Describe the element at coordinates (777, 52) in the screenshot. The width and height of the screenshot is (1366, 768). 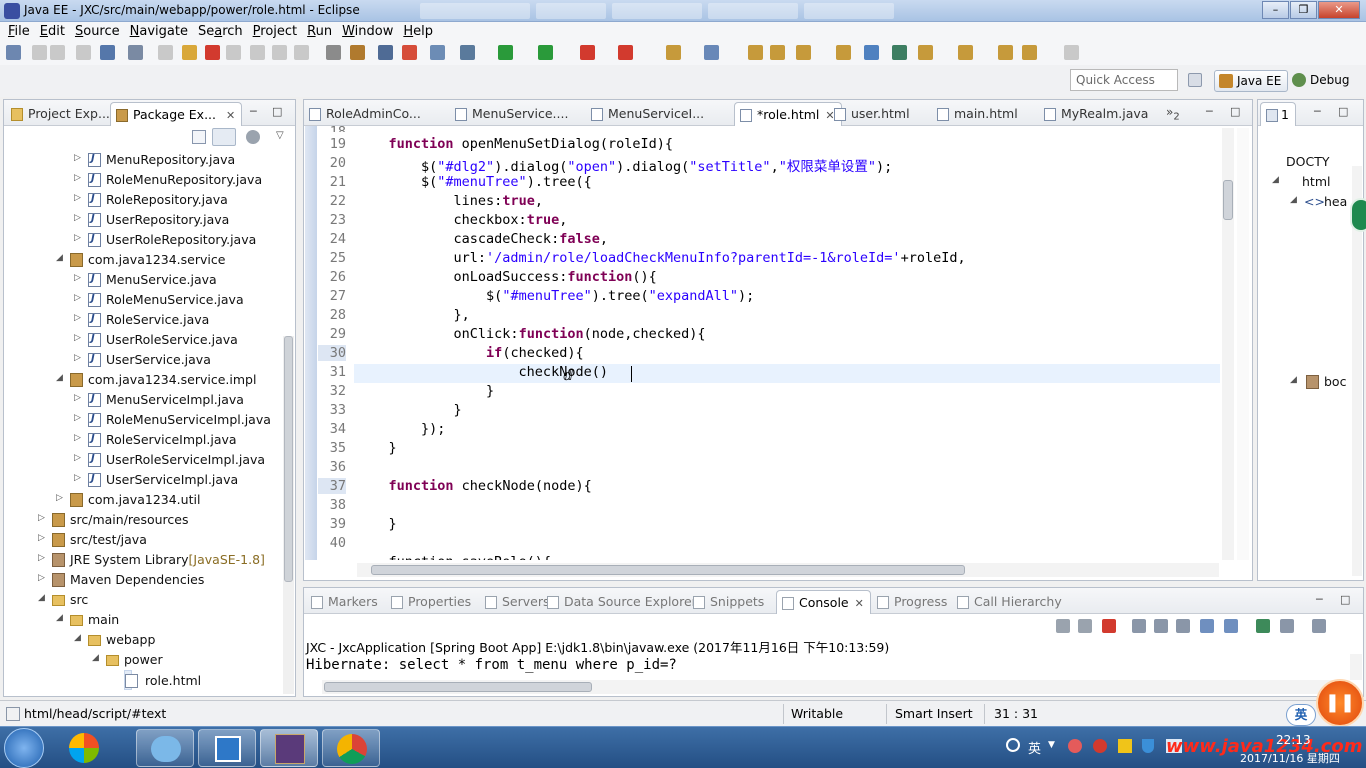
I see `open-task-icon` at that location.